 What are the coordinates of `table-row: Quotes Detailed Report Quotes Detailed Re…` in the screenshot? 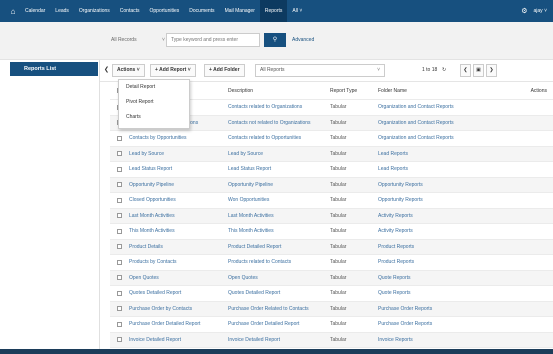 It's located at (331, 294).